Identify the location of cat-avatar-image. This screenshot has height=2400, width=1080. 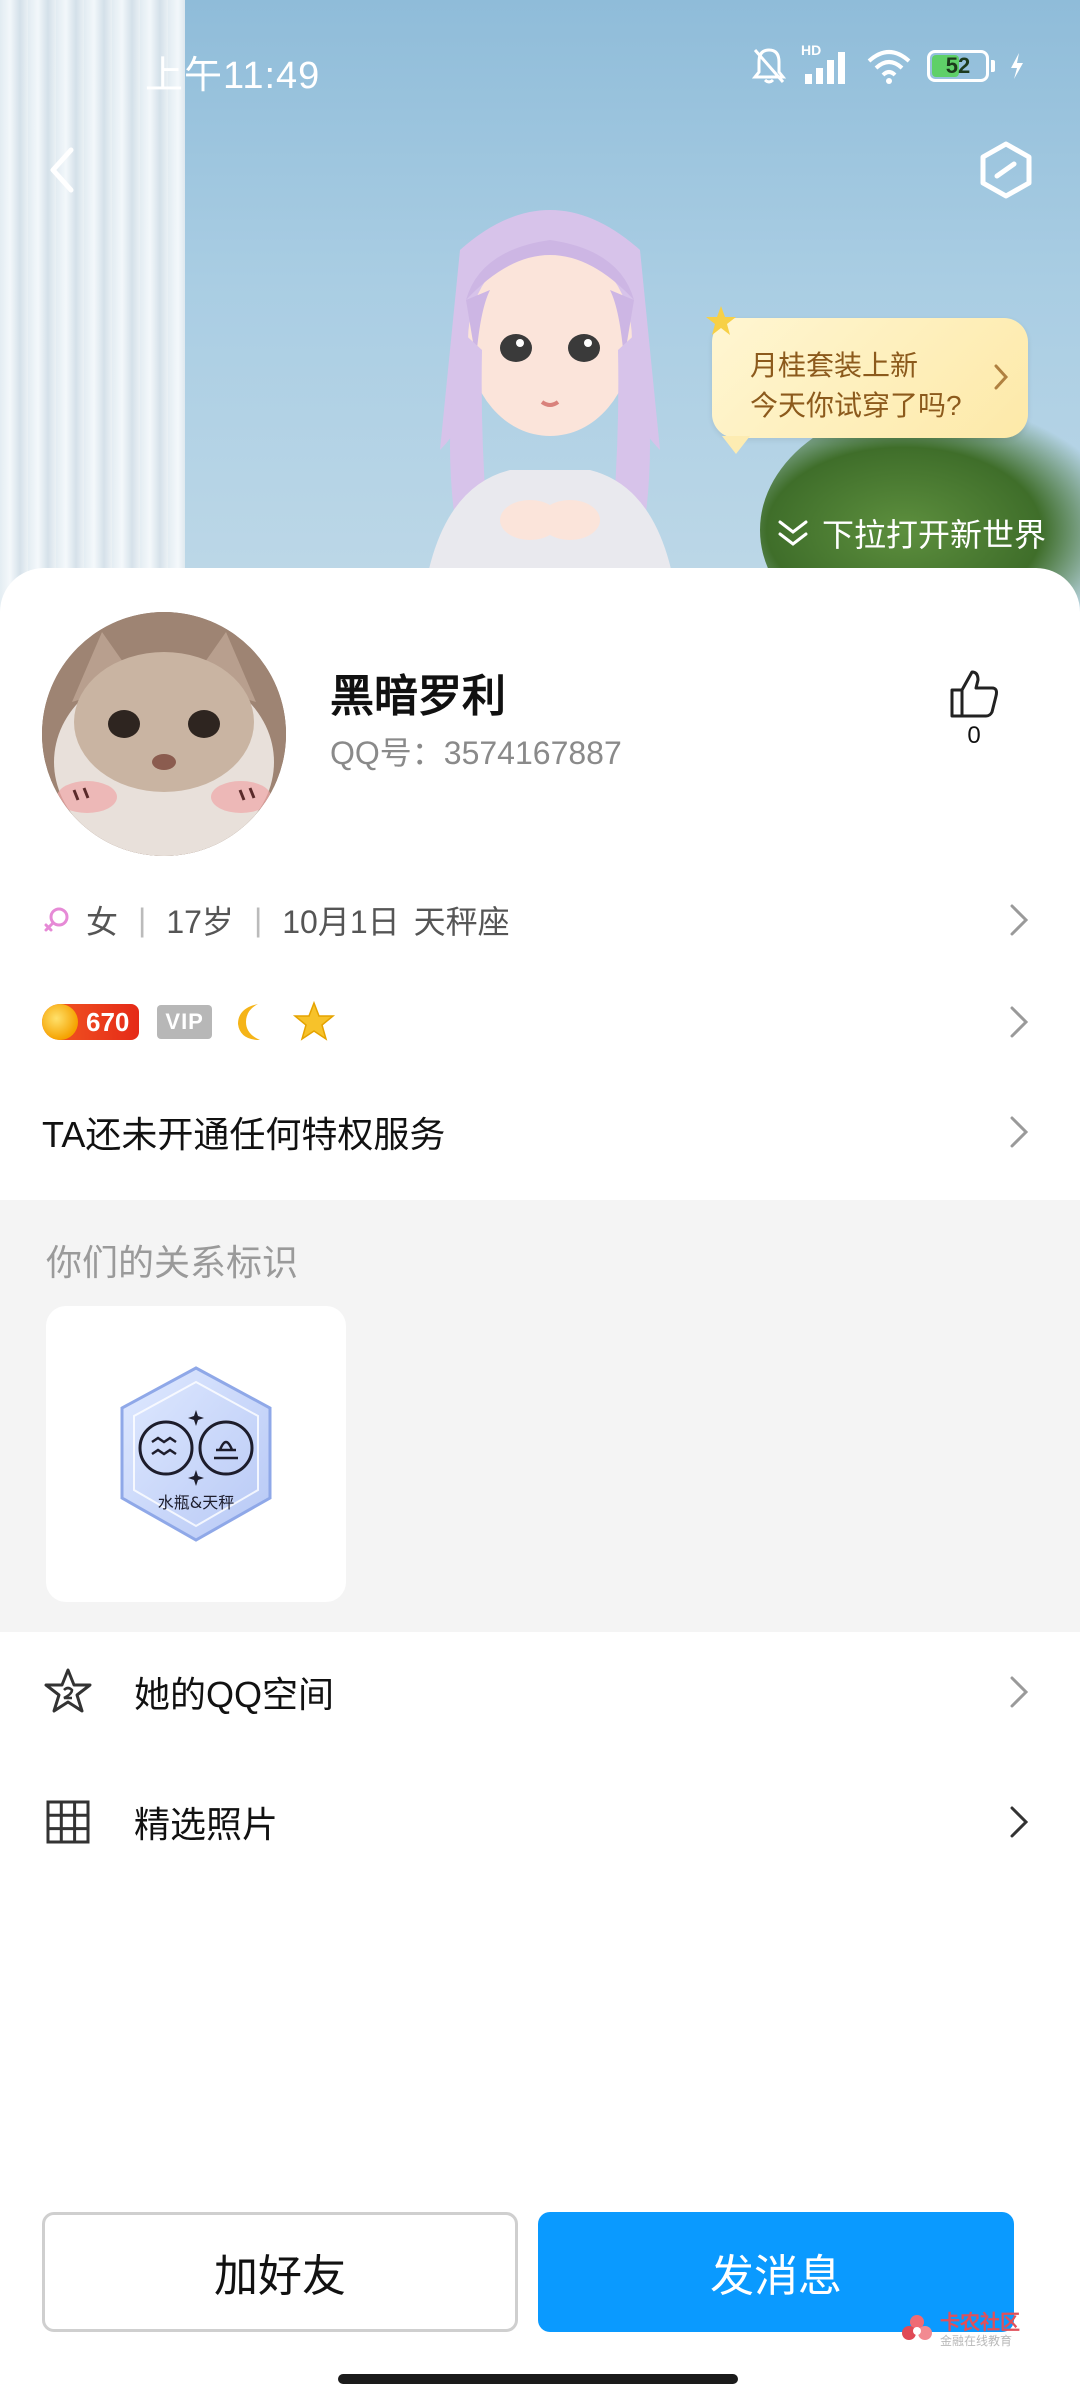
(164, 734).